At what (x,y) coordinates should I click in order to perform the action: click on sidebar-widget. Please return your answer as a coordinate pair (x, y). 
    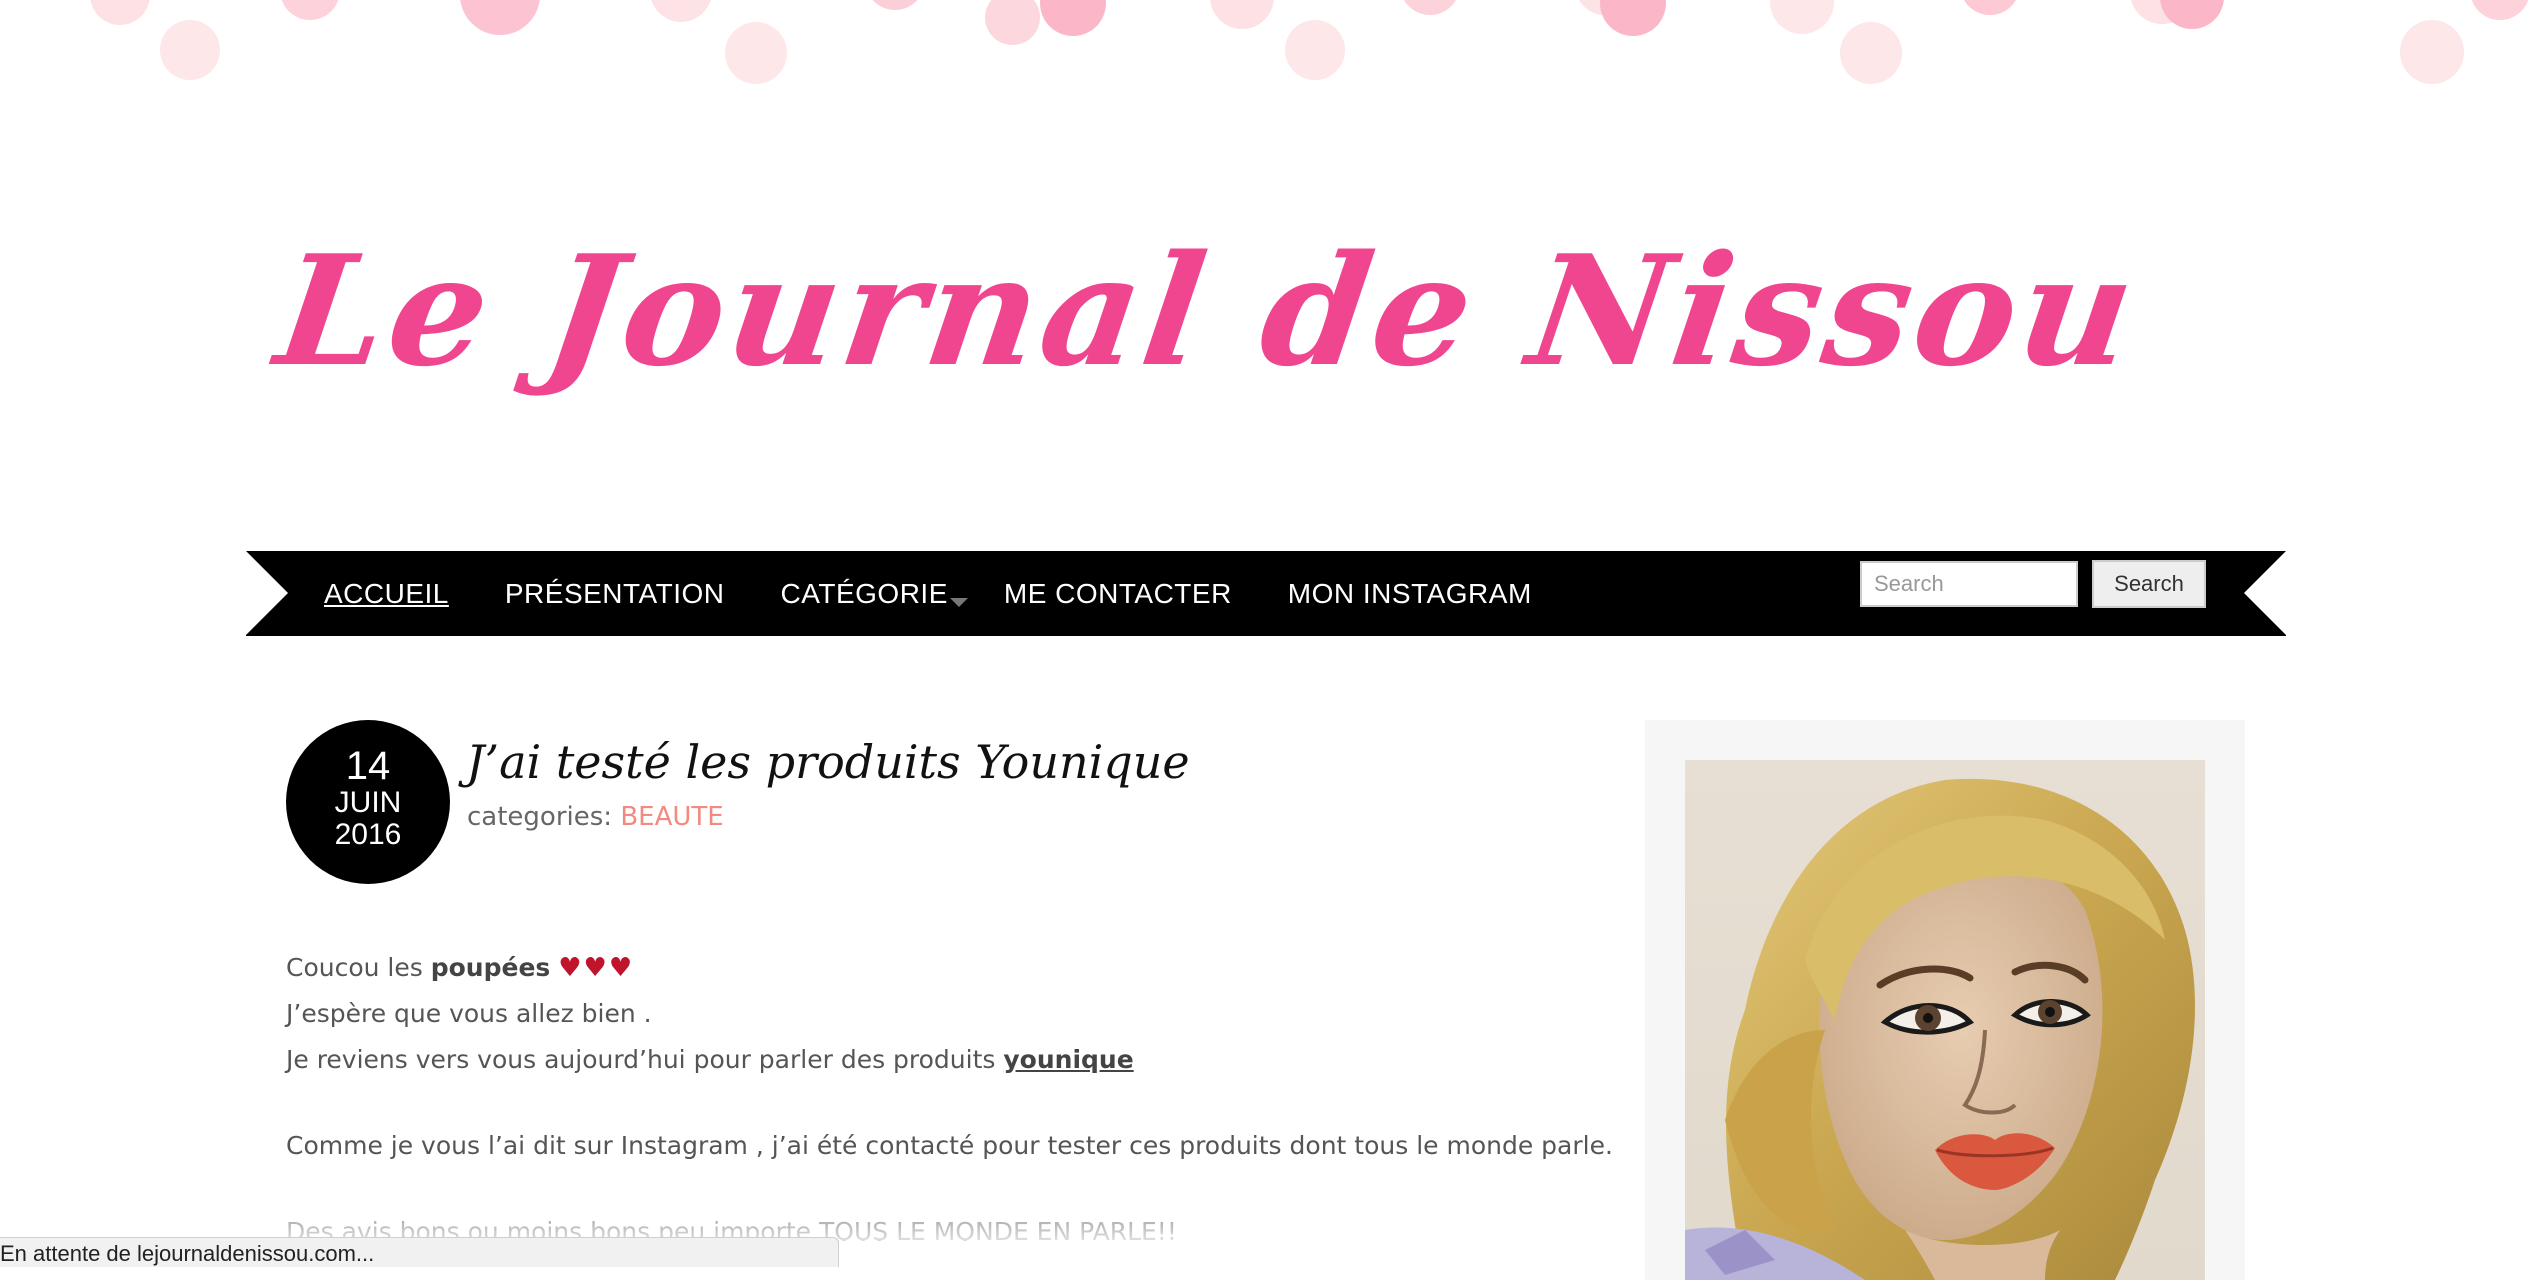
    Looking at the image, I should click on (1945, 1000).